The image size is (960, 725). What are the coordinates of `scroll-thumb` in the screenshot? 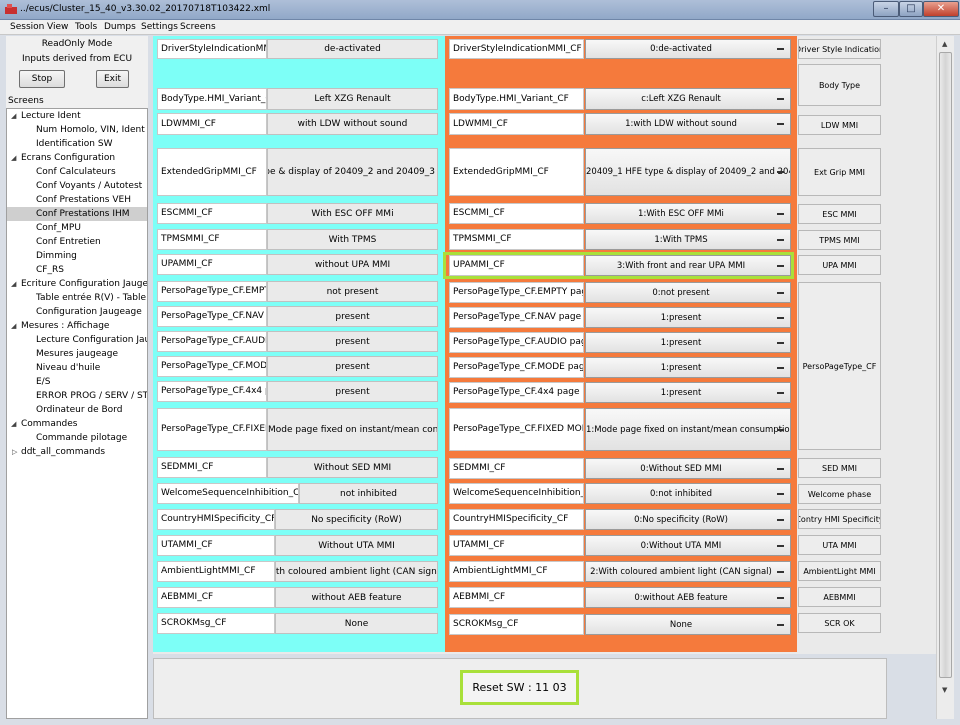 It's located at (945, 365).